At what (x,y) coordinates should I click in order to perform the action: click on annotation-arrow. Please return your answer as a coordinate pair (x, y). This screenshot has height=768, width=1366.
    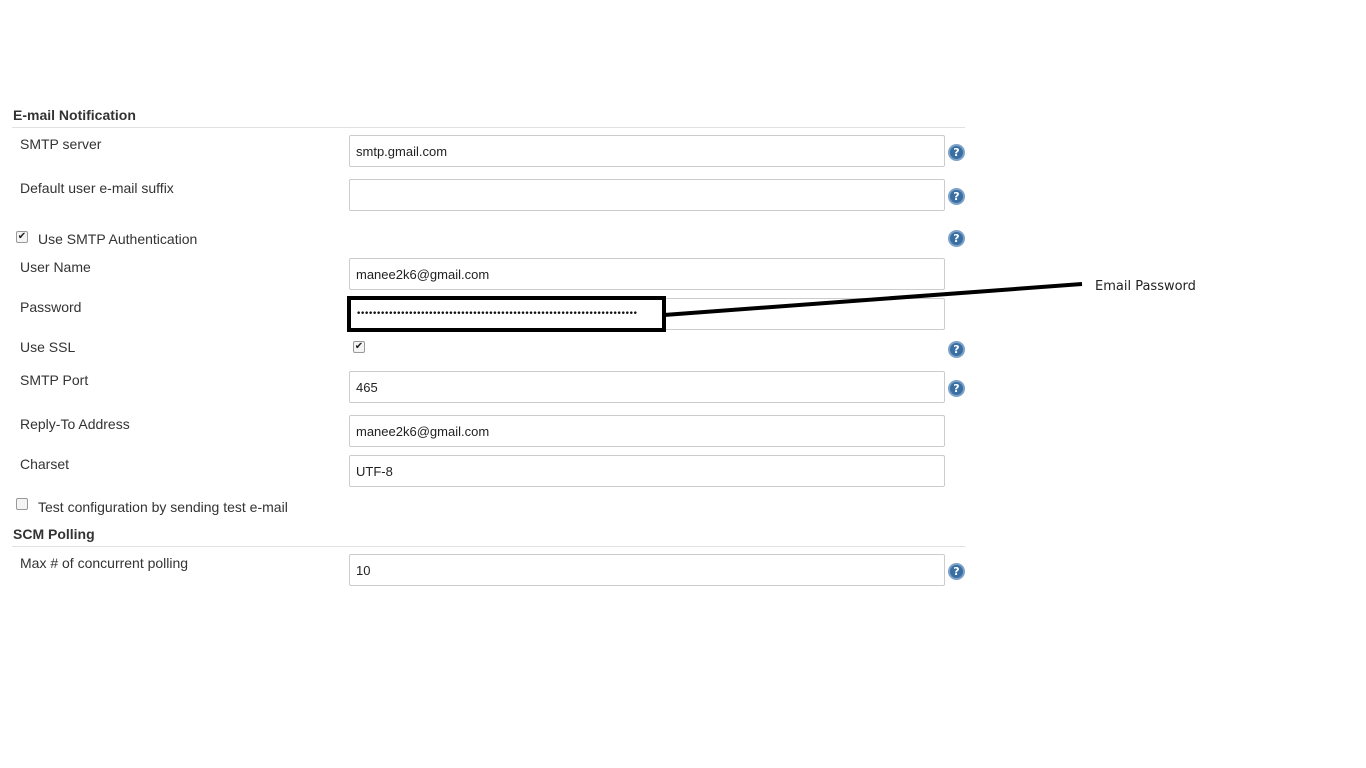
    Looking at the image, I should click on (873, 299).